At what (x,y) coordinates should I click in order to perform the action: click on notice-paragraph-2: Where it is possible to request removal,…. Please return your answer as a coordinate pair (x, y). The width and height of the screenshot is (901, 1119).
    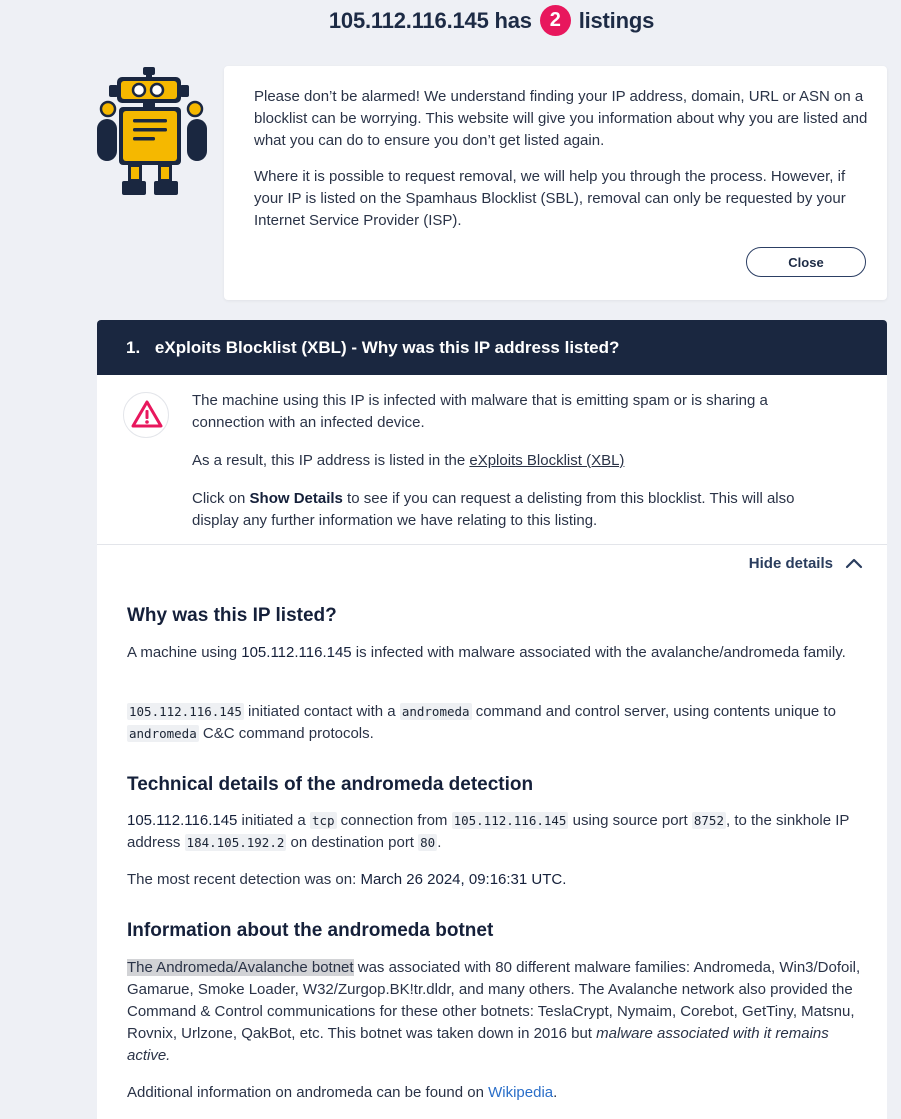
    Looking at the image, I should click on (550, 198).